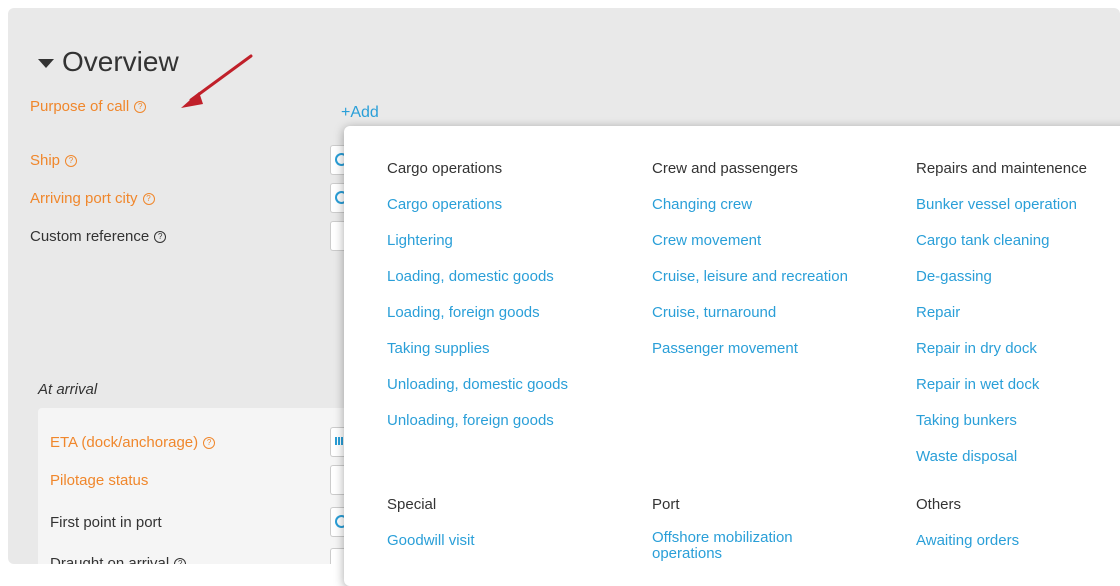 This screenshot has width=1120, height=586. I want to click on purpose-option: Loading, foreign goods, so click(517, 313).